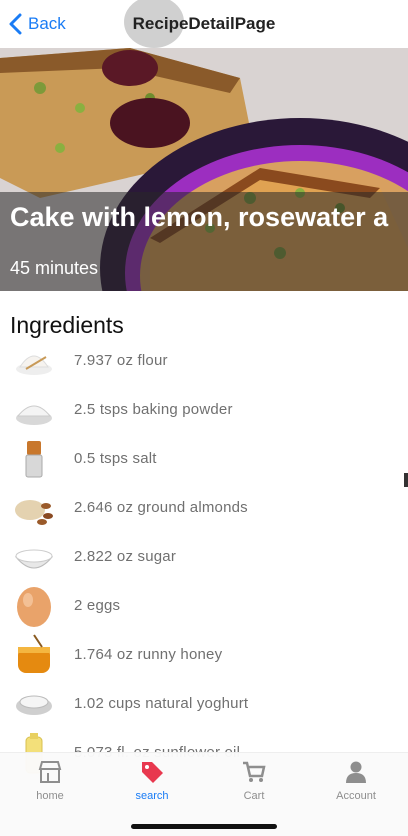  What do you see at coordinates (356, 772) in the screenshot?
I see `person-icon` at bounding box center [356, 772].